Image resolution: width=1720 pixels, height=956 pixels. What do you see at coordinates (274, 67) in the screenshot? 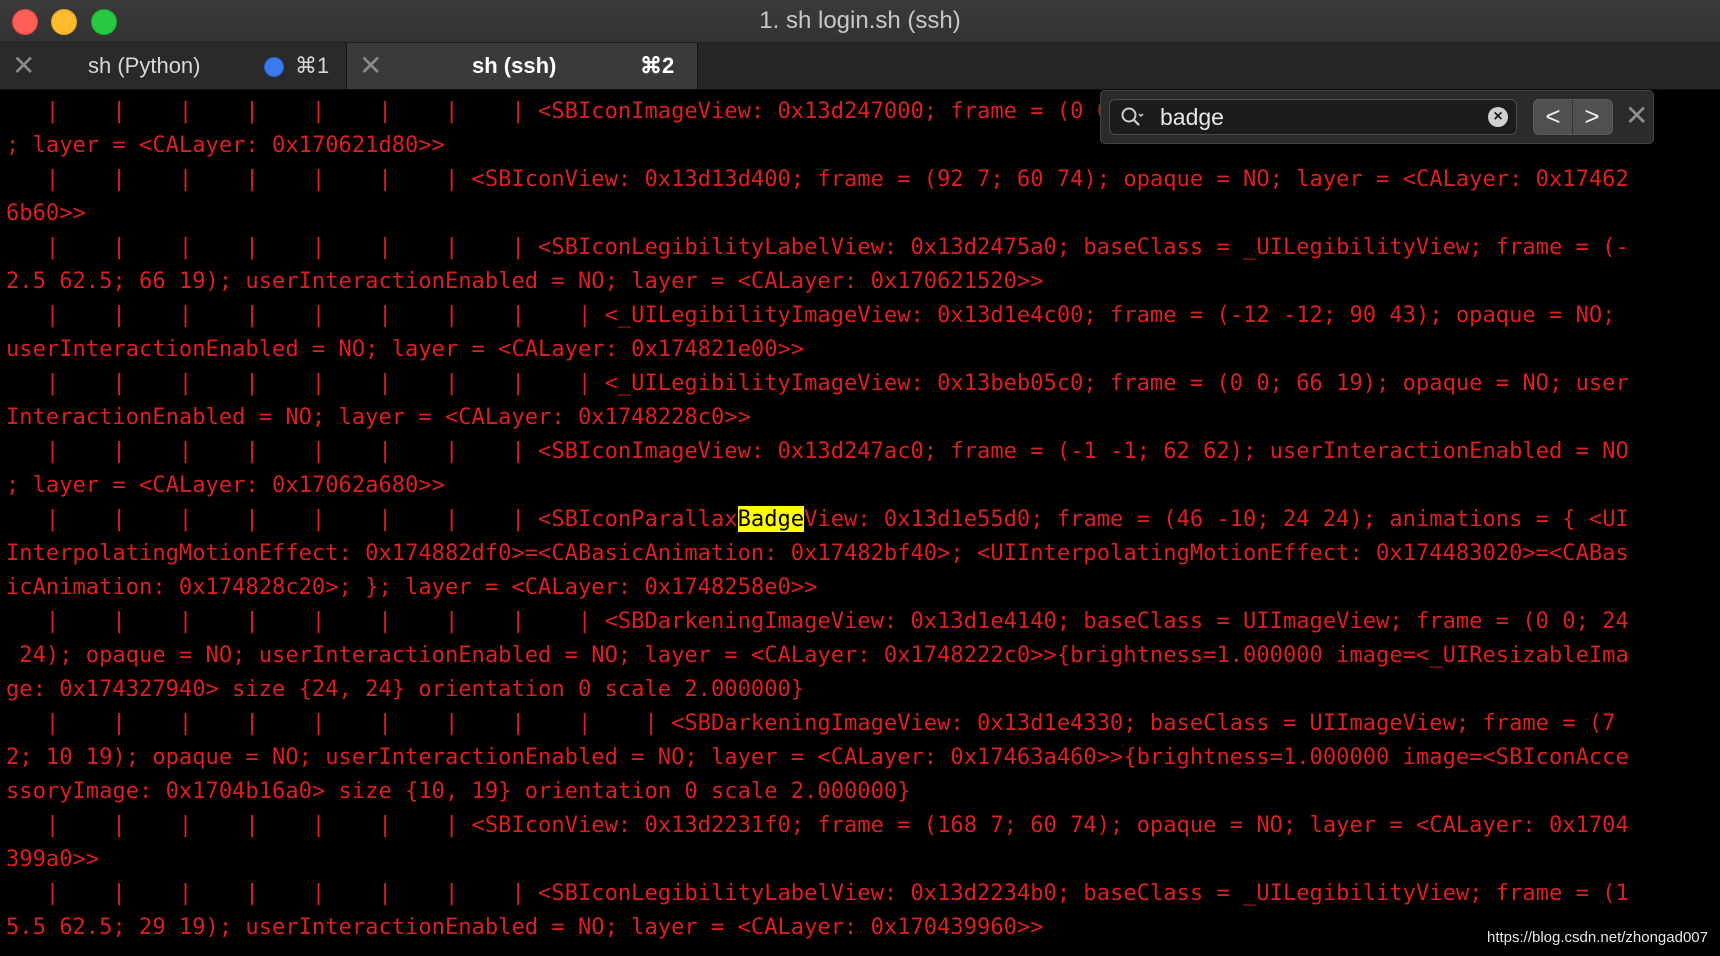
I see `activity-indicator-icon` at bounding box center [274, 67].